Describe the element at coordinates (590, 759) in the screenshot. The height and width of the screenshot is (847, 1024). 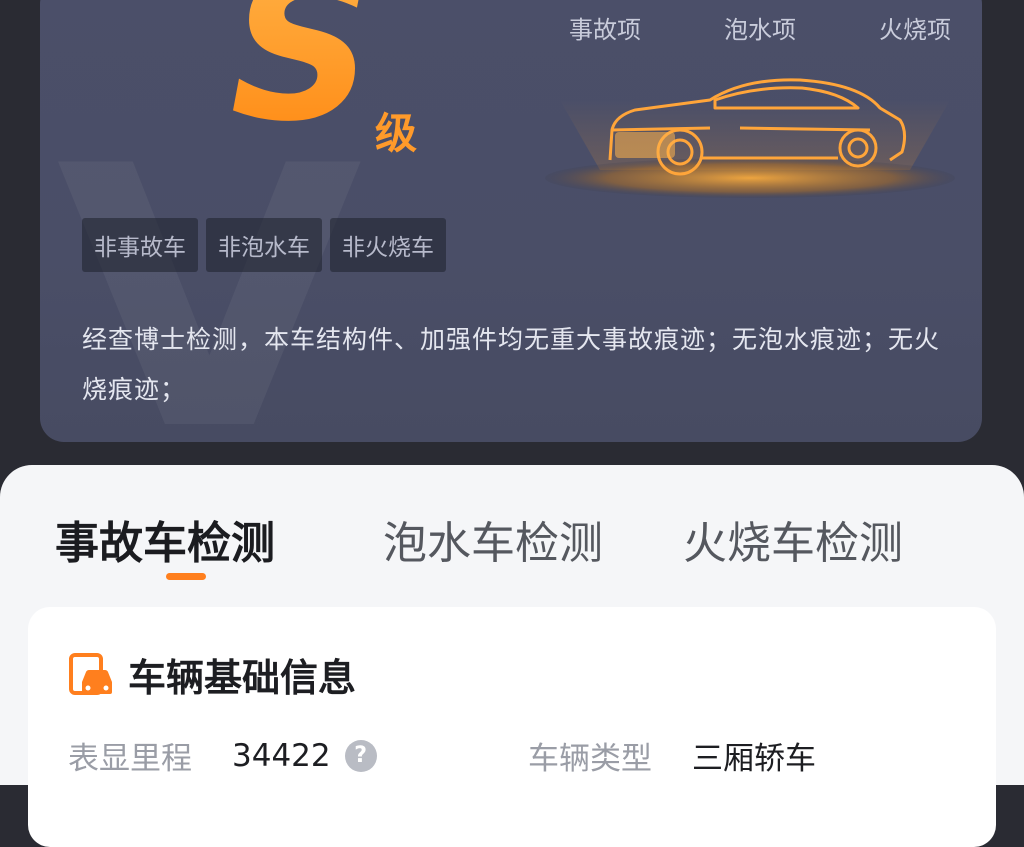
I see `vehicle-type-label: 车辆类型` at that location.